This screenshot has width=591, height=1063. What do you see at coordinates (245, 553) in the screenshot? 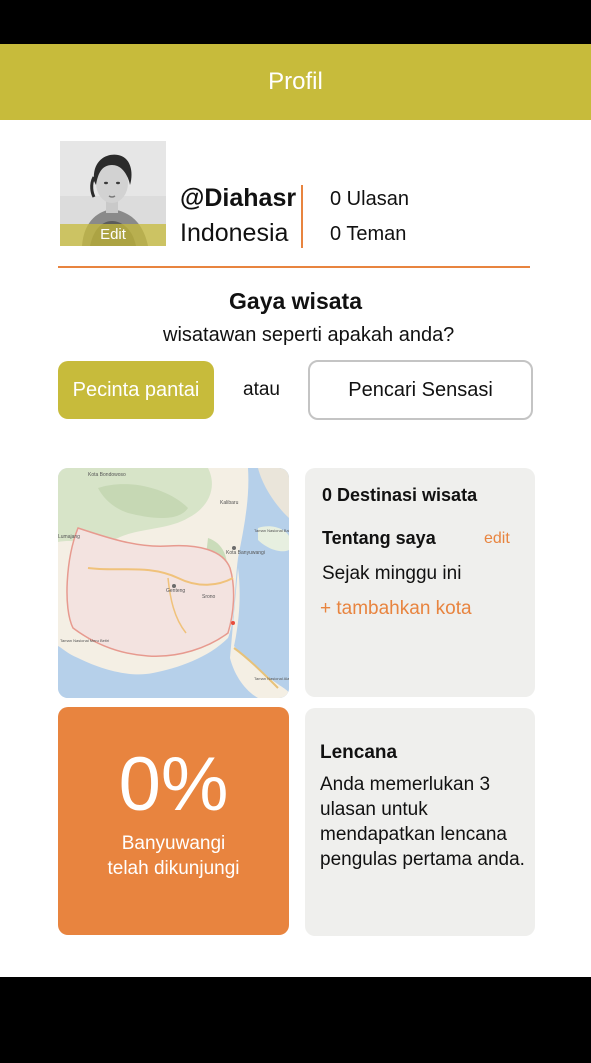
I see `svg-text: Kota Banyuwangi` at bounding box center [245, 553].